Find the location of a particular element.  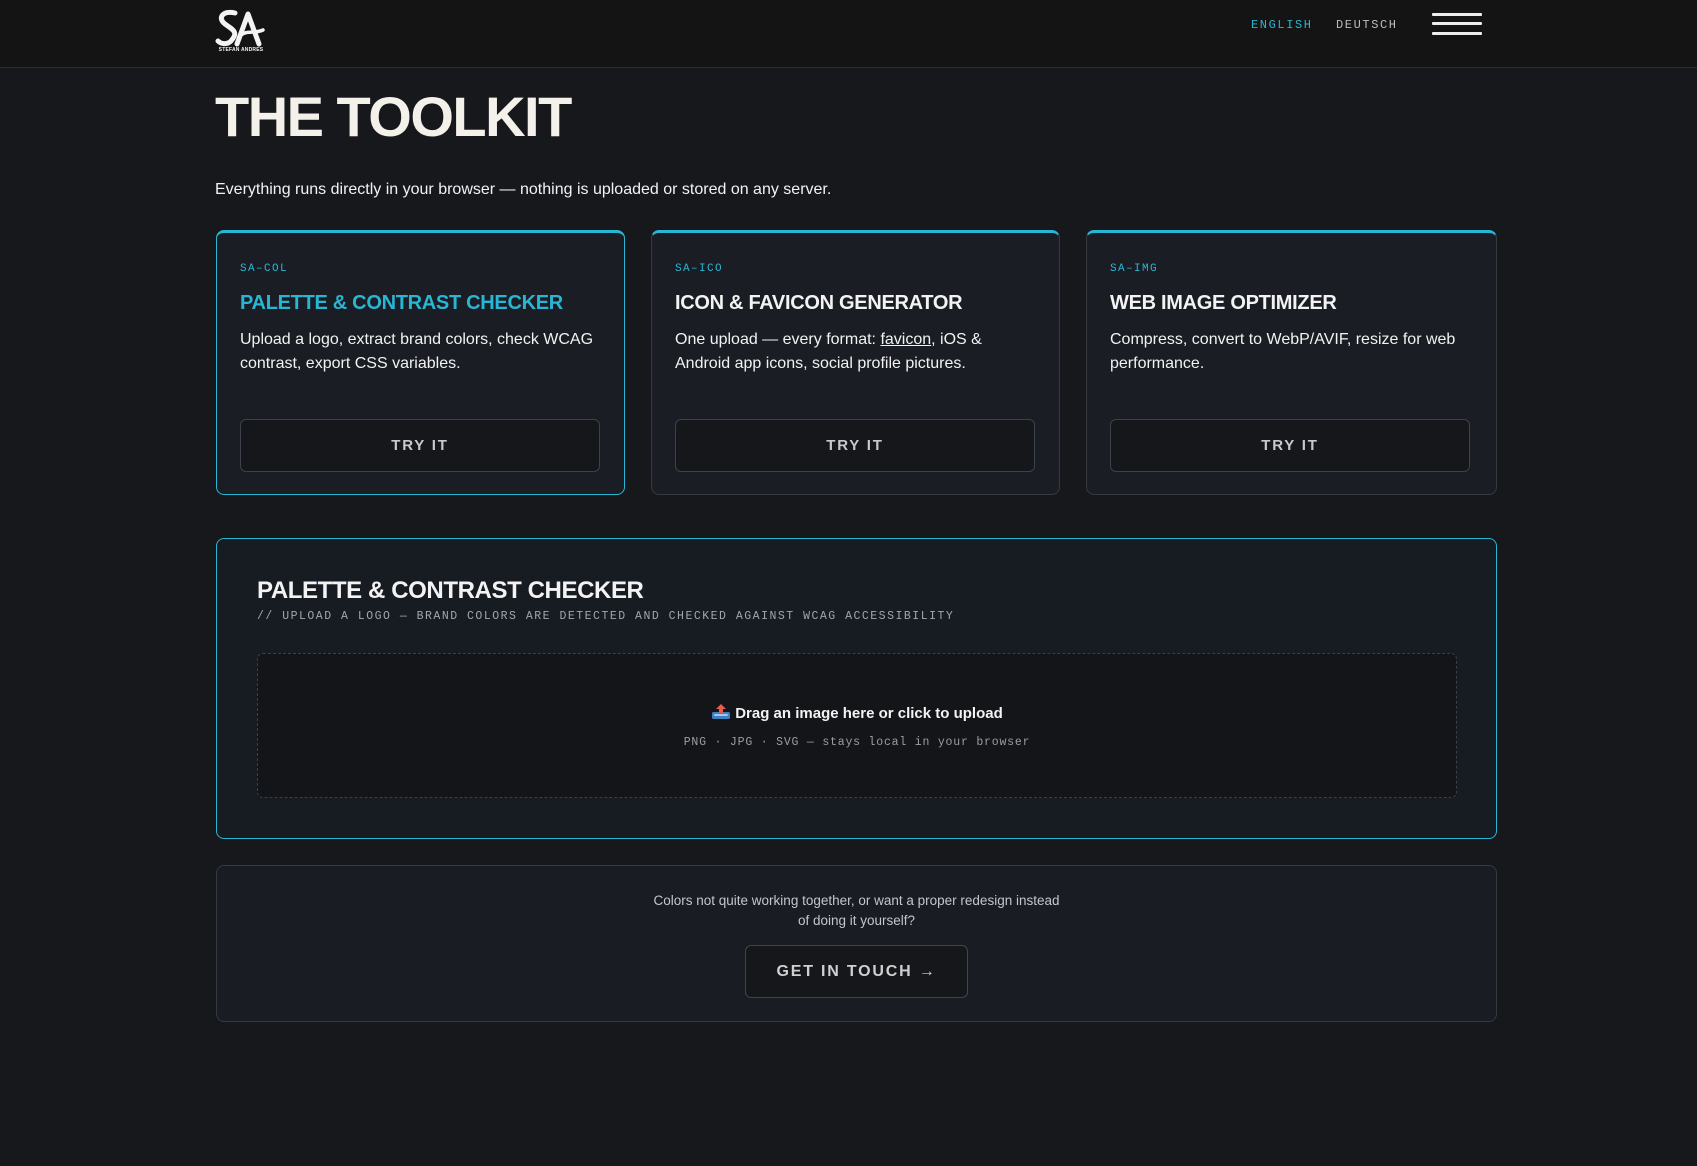

description-text: One upload — every format: is located at coordinates (778, 339).